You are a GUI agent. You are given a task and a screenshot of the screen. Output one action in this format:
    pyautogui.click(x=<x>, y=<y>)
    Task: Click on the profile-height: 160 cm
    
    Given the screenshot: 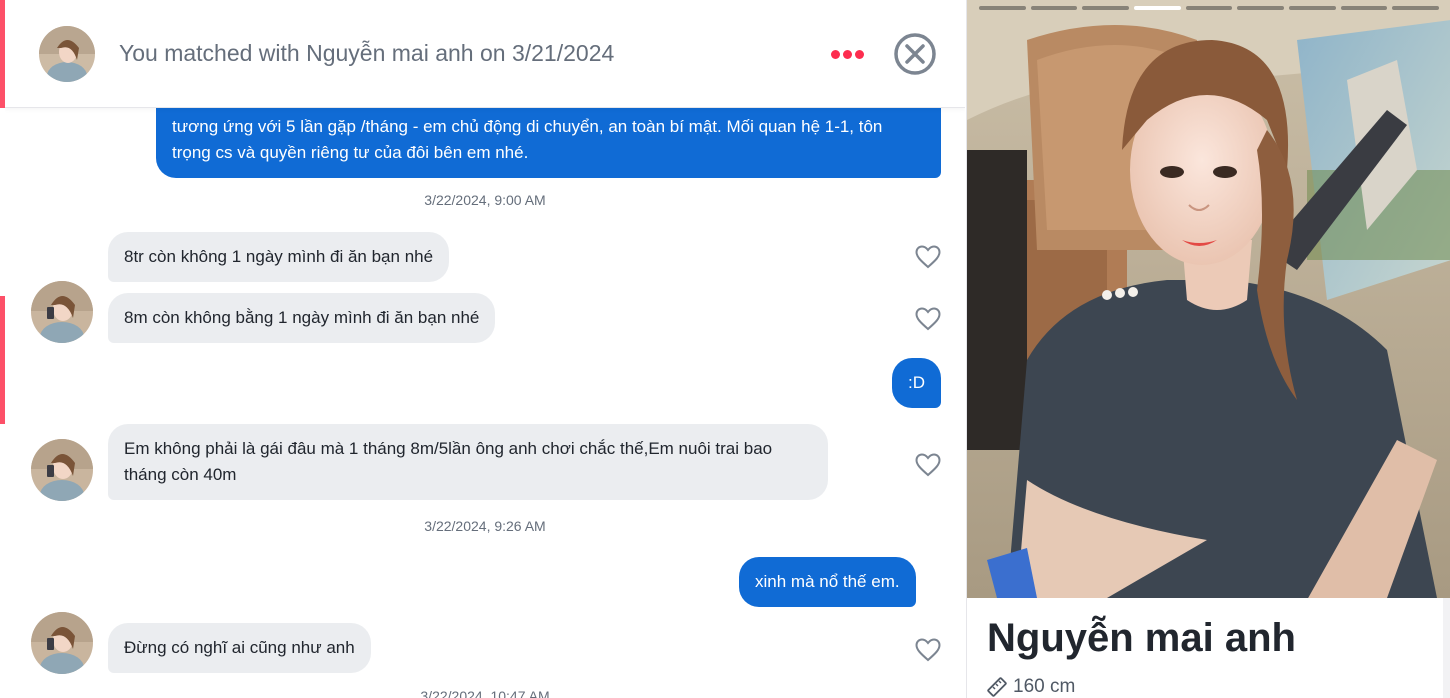 What is the action you would take?
    pyautogui.click(x=1031, y=687)
    